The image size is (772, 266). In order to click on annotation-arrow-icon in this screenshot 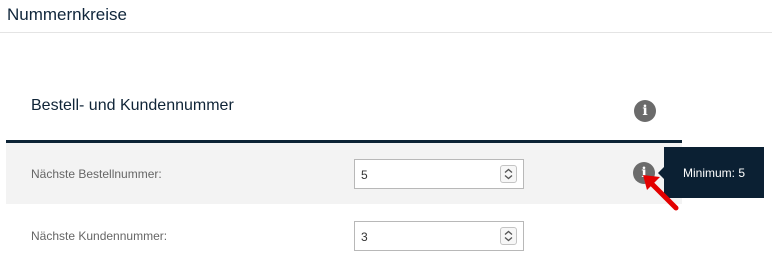, I will do `click(661, 193)`.